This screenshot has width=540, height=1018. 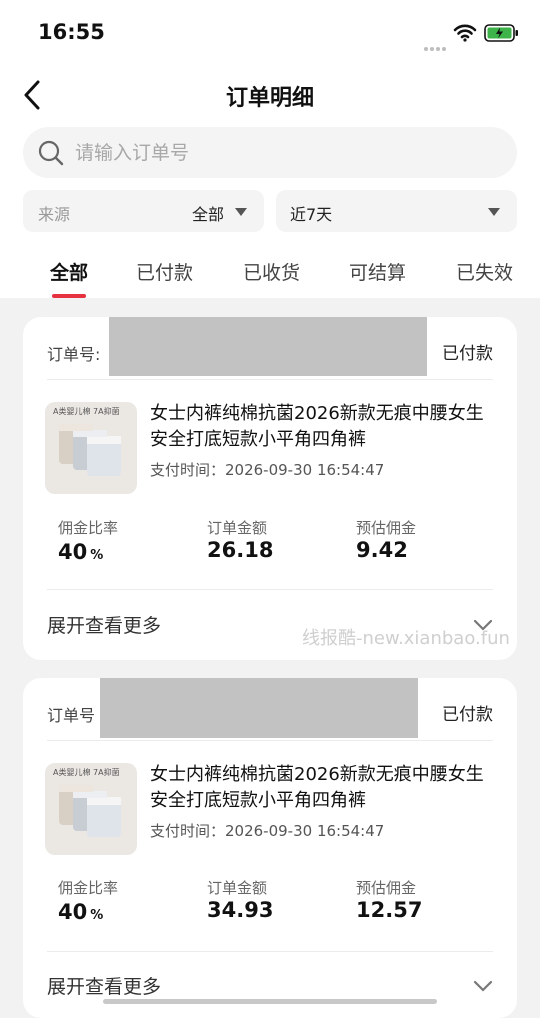 What do you see at coordinates (501, 33) in the screenshot?
I see `battery-icon` at bounding box center [501, 33].